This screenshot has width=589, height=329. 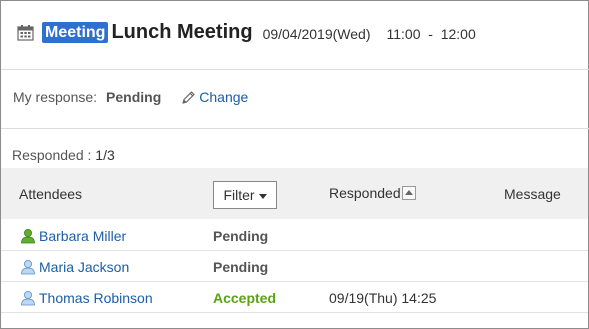 I want to click on attendee-name: Maria Jackson, so click(x=84, y=267).